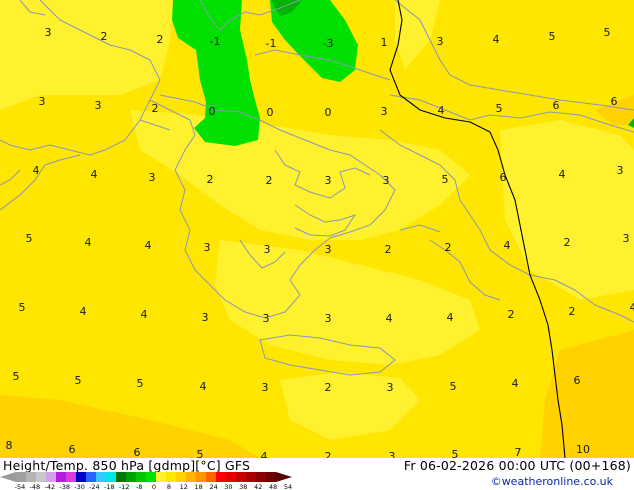  I want to click on scale-tick-label: -12, so click(124, 486).